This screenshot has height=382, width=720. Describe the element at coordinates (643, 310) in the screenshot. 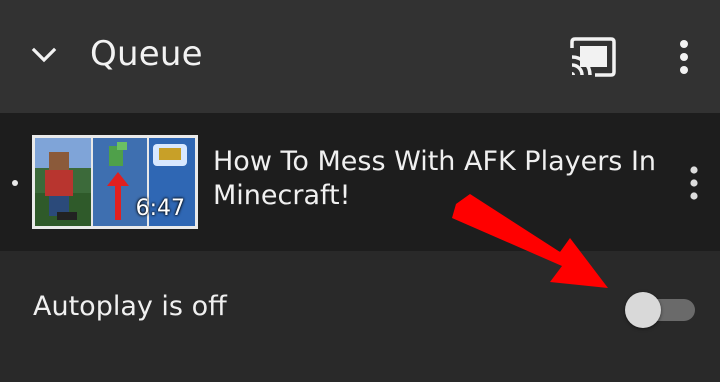

I see `toggle-knob` at that location.